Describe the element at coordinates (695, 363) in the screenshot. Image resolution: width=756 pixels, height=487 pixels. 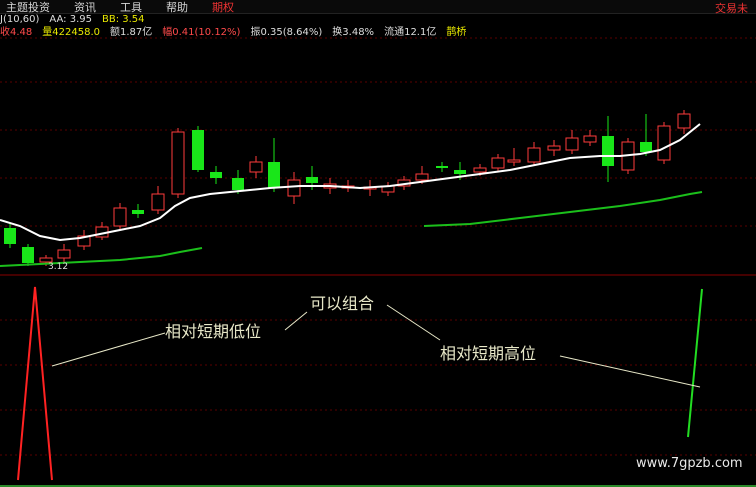
I see `indicator-high-spike` at that location.